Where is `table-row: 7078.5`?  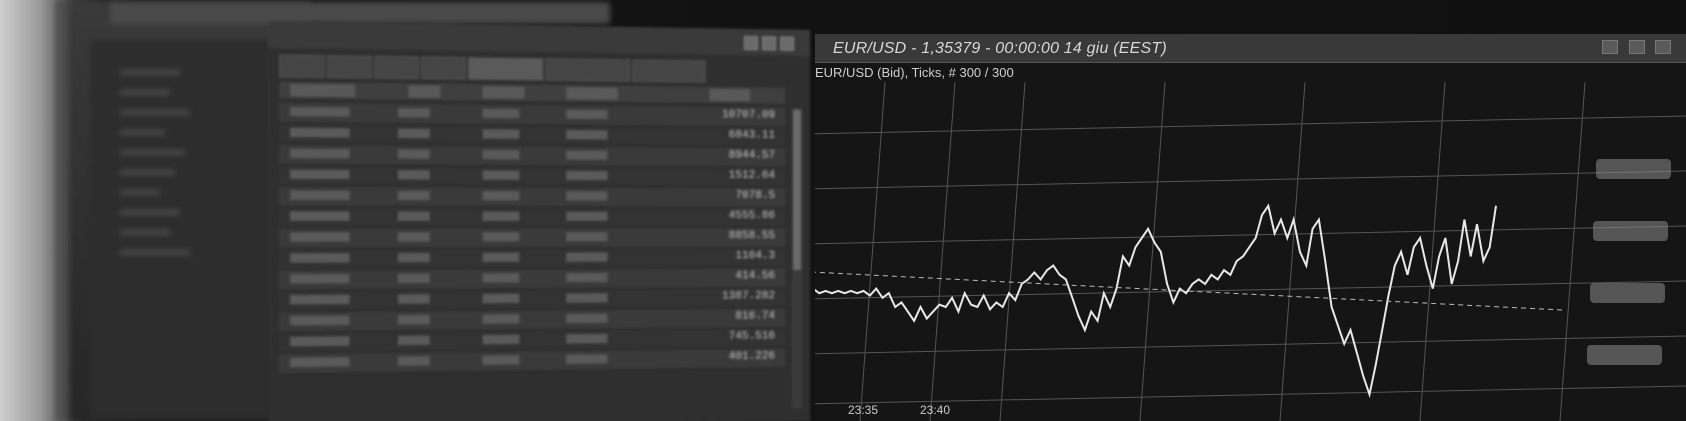 table-row: 7078.5 is located at coordinates (532, 197).